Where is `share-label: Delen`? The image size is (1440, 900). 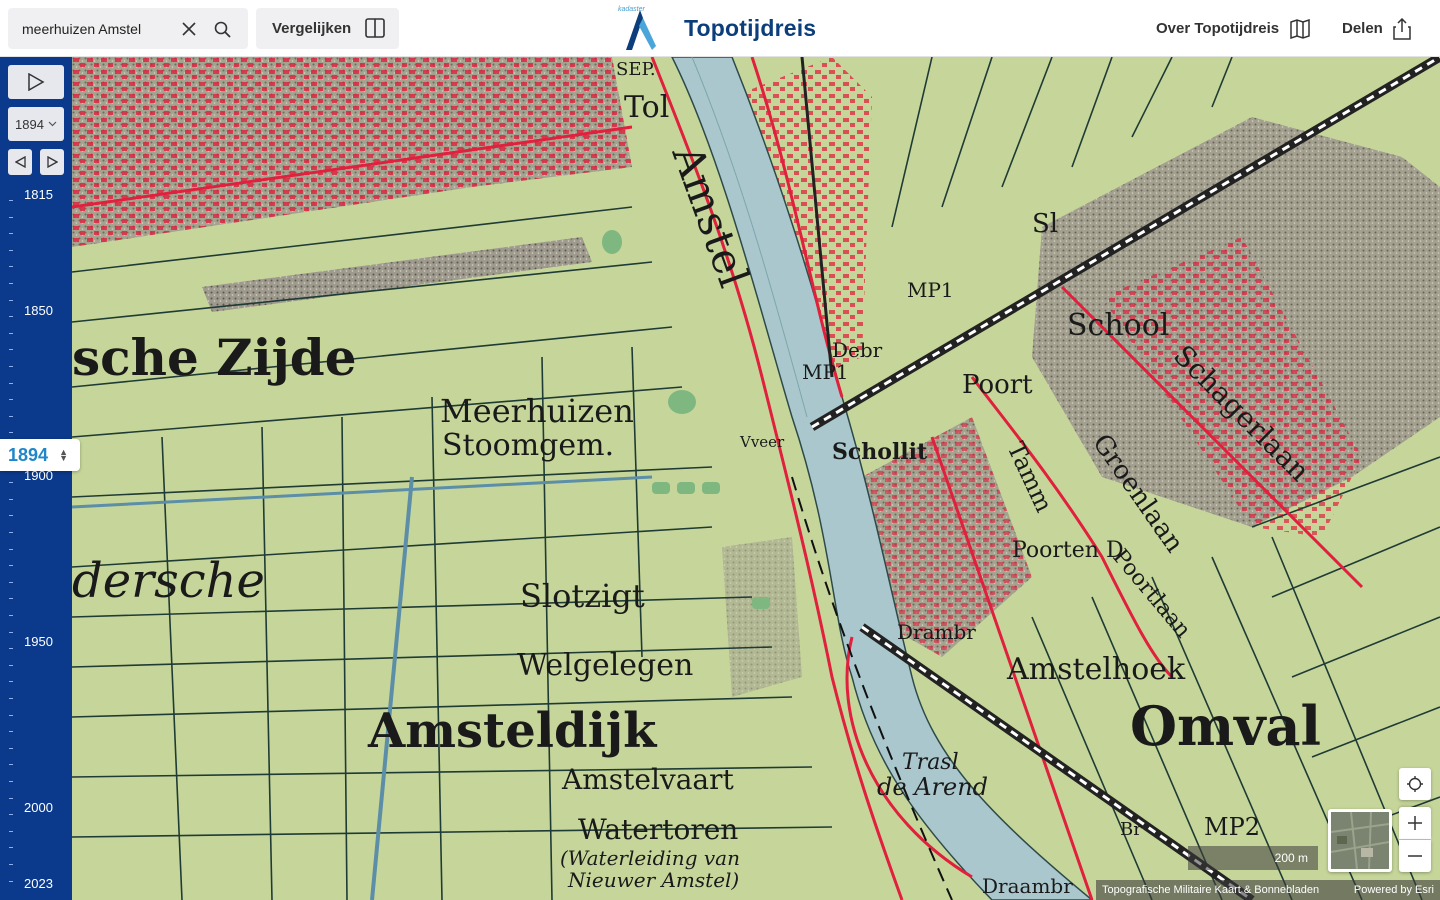 share-label: Delen is located at coordinates (1362, 28).